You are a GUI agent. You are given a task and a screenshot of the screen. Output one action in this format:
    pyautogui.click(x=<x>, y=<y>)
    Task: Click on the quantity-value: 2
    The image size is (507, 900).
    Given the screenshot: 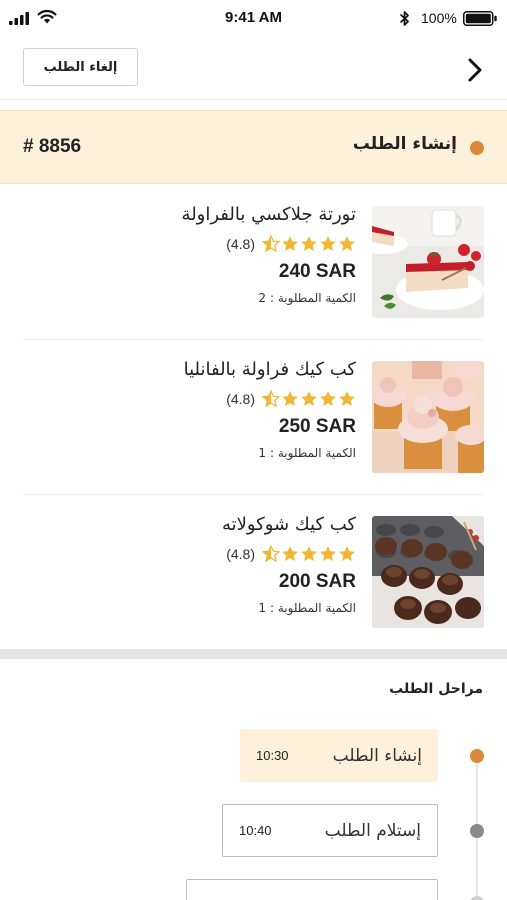 What is the action you would take?
    pyautogui.click(x=262, y=298)
    